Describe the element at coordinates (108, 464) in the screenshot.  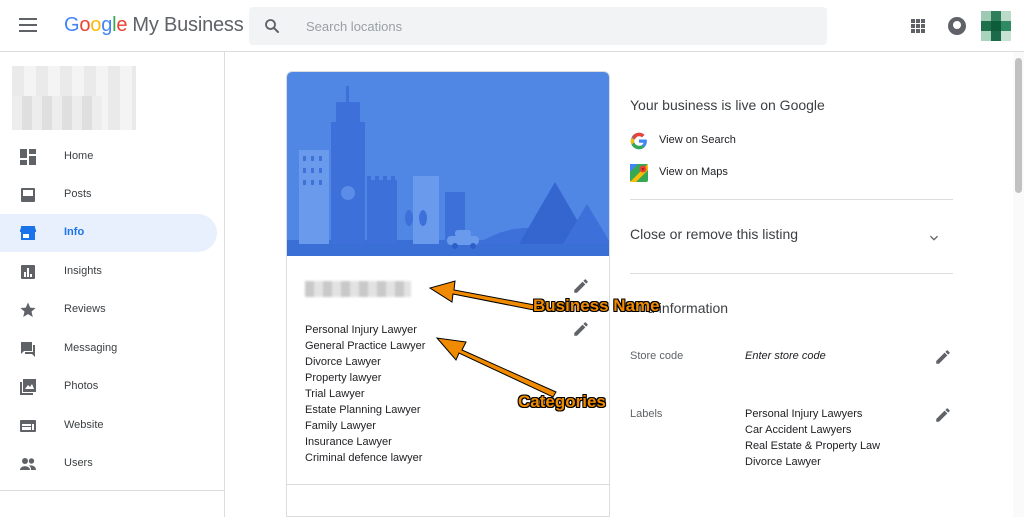
I see `sidebar-item-users: Users` at that location.